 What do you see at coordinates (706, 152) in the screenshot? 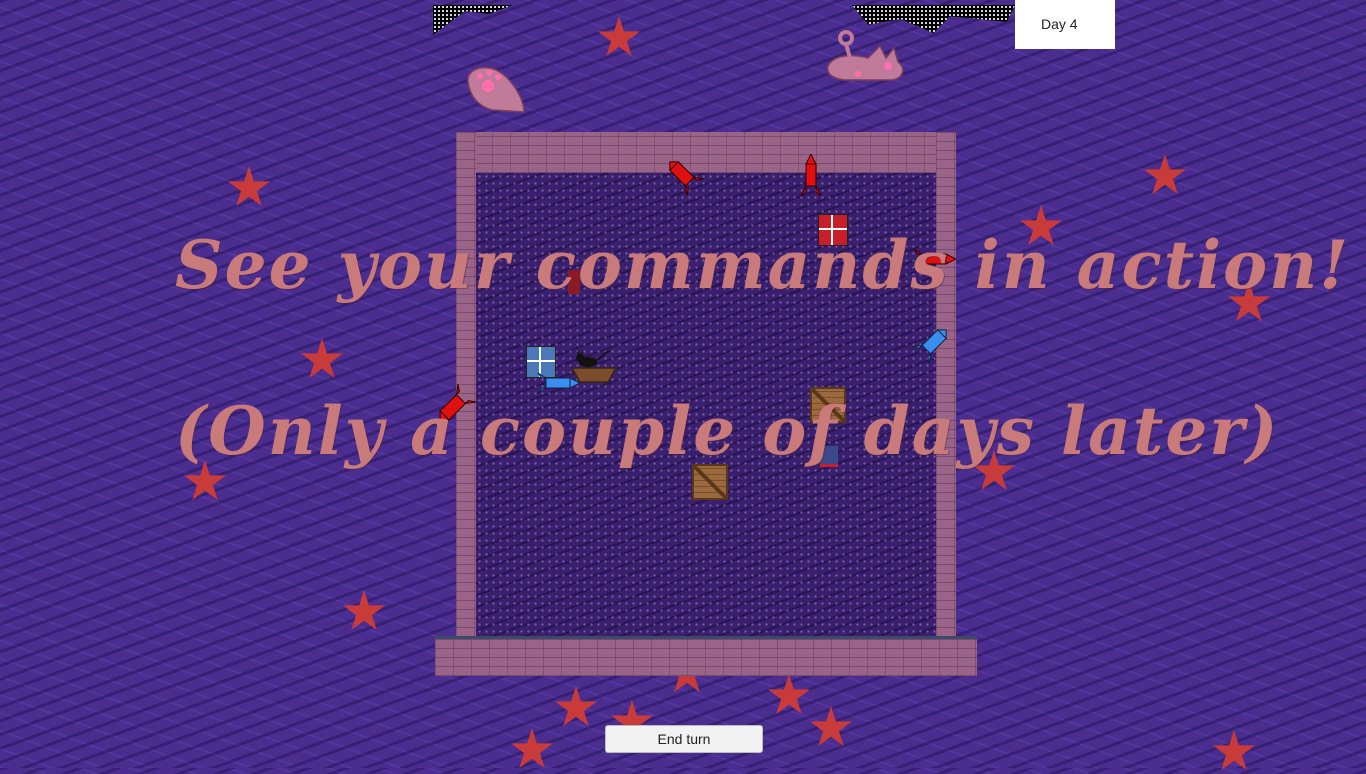
I see `arena-wall-top` at bounding box center [706, 152].